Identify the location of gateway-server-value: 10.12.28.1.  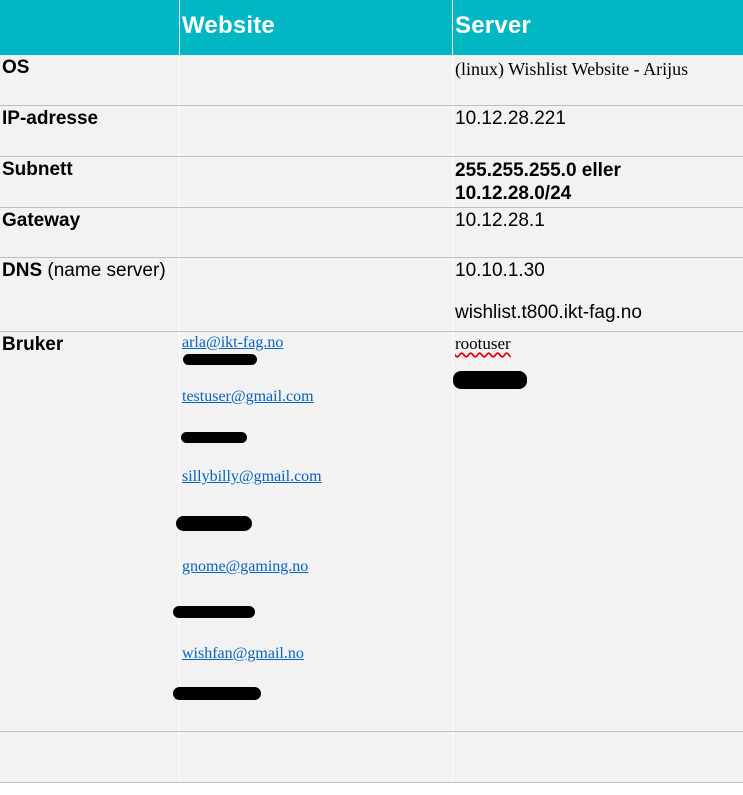
(597, 232).